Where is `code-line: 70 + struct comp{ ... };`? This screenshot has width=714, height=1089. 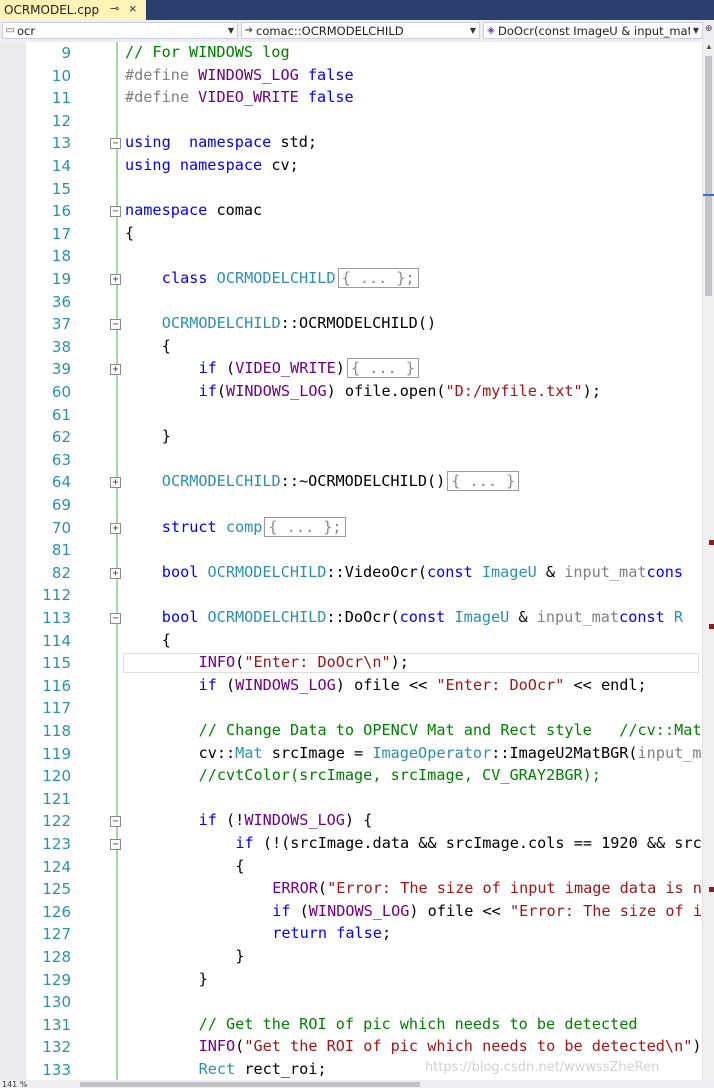
code-line: 70 + struct comp{ ... }; is located at coordinates (351, 528).